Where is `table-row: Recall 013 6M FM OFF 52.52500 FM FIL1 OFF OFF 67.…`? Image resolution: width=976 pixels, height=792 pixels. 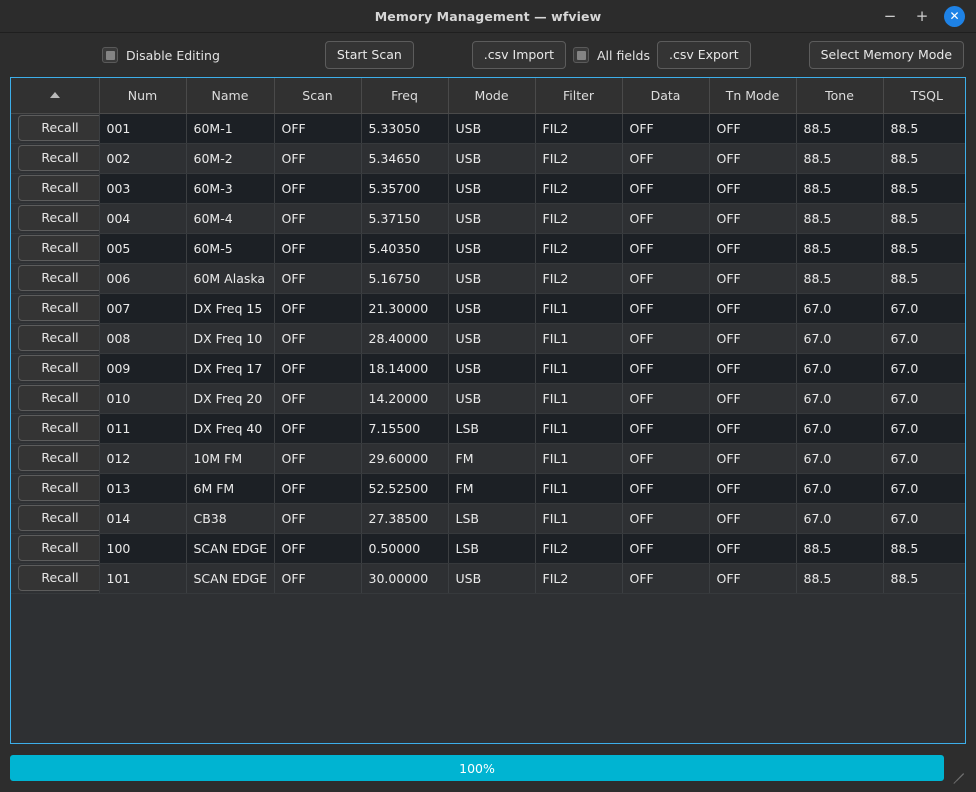
table-row: Recall 013 6M FM OFF 52.52500 FM FIL1 OFF OFF 67.… is located at coordinates (488, 488).